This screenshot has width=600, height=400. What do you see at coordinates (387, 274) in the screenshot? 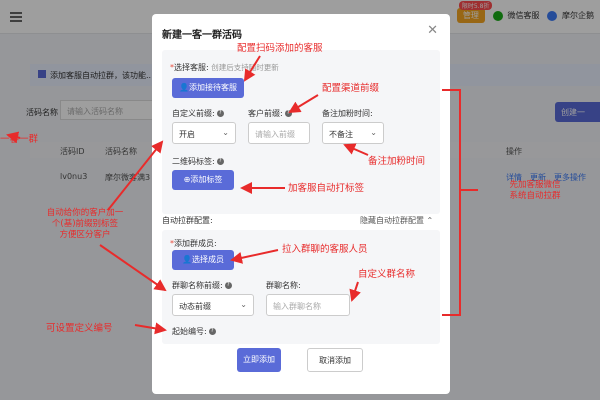
I see `annotation-custom-group-name: 自定义群名称` at bounding box center [387, 274].